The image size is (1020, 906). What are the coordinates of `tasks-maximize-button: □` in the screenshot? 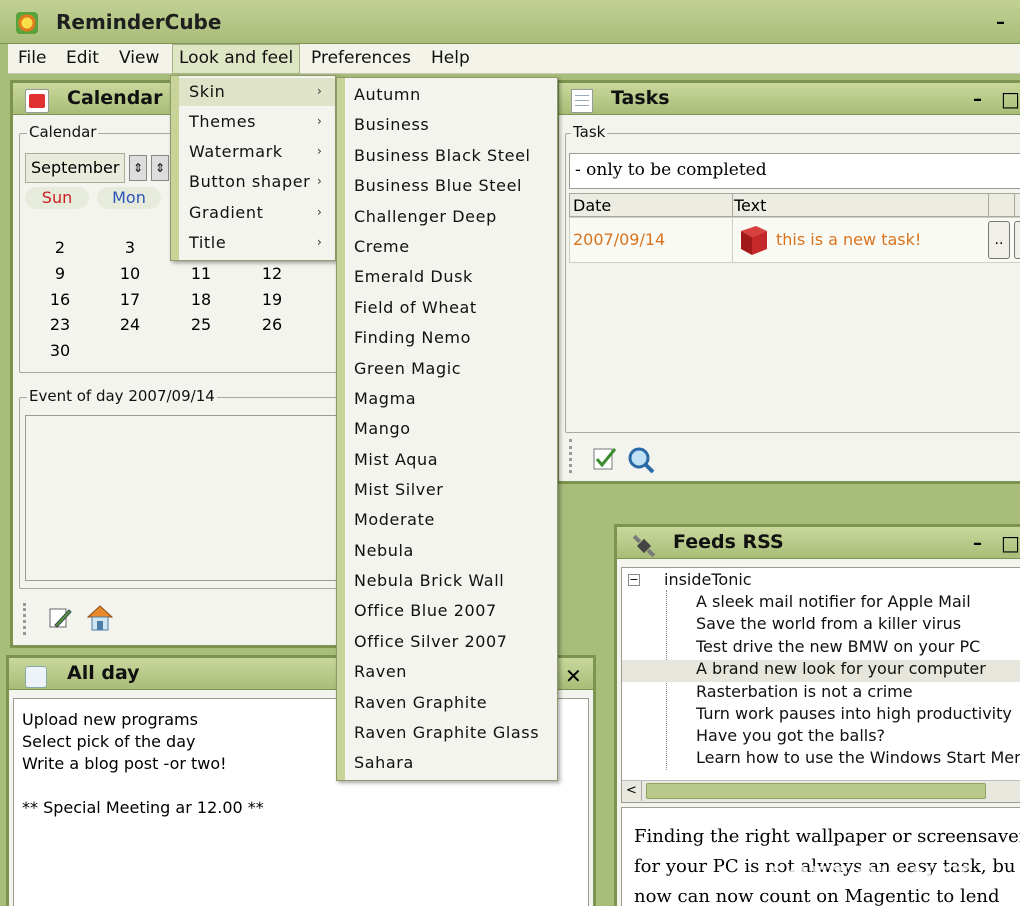 It's located at (1010, 99).